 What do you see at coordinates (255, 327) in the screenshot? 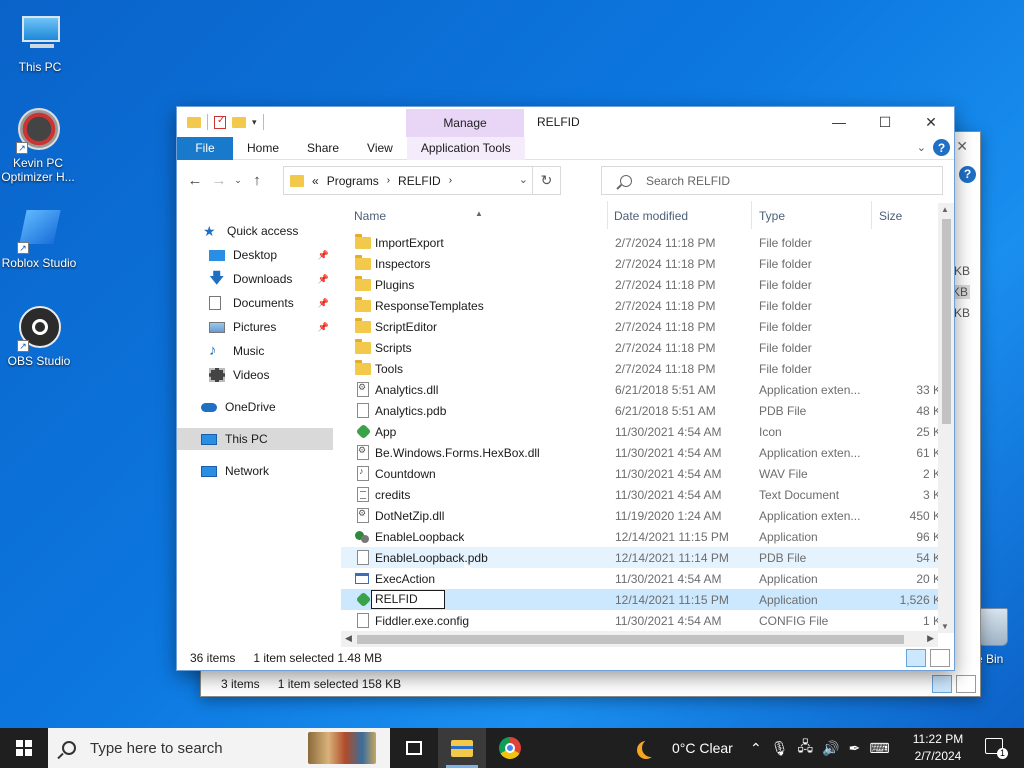
I see `nav-pictures: Pictures 📌` at bounding box center [255, 327].